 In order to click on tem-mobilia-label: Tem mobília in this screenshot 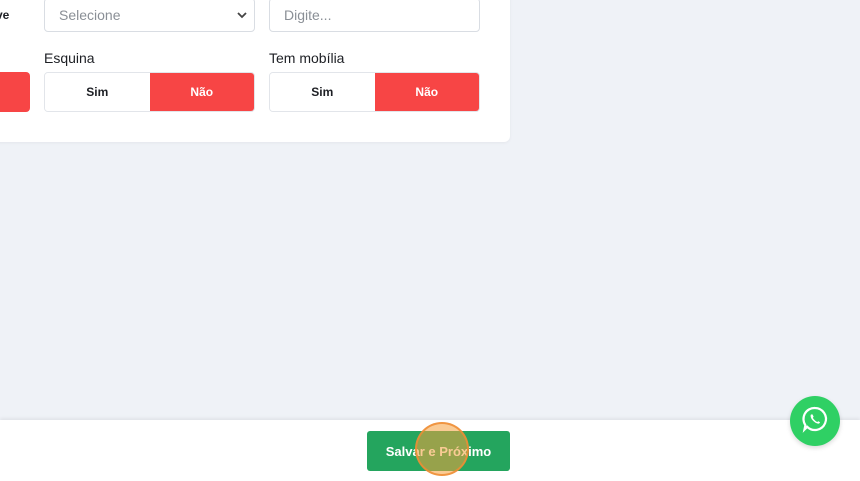, I will do `click(307, 58)`.